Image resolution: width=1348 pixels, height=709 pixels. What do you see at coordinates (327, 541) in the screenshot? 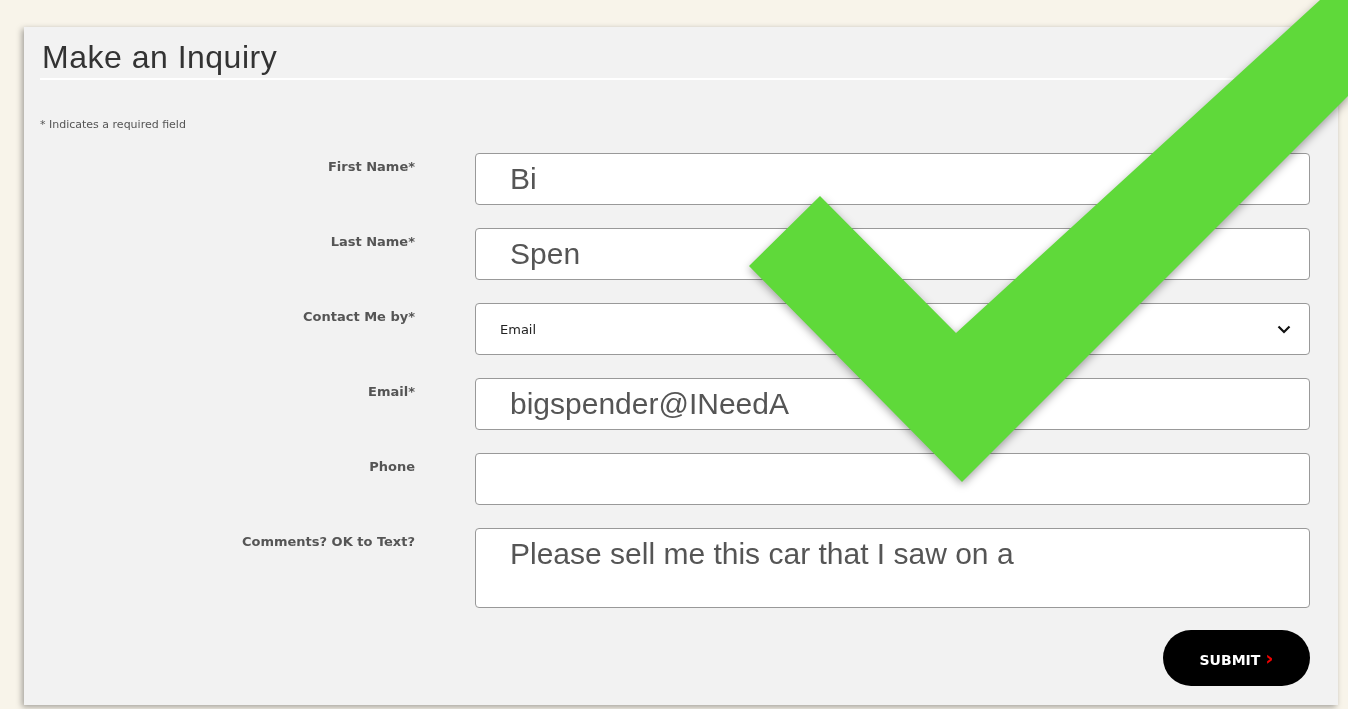
I see `field-label: Comments? OK to Text?` at bounding box center [327, 541].